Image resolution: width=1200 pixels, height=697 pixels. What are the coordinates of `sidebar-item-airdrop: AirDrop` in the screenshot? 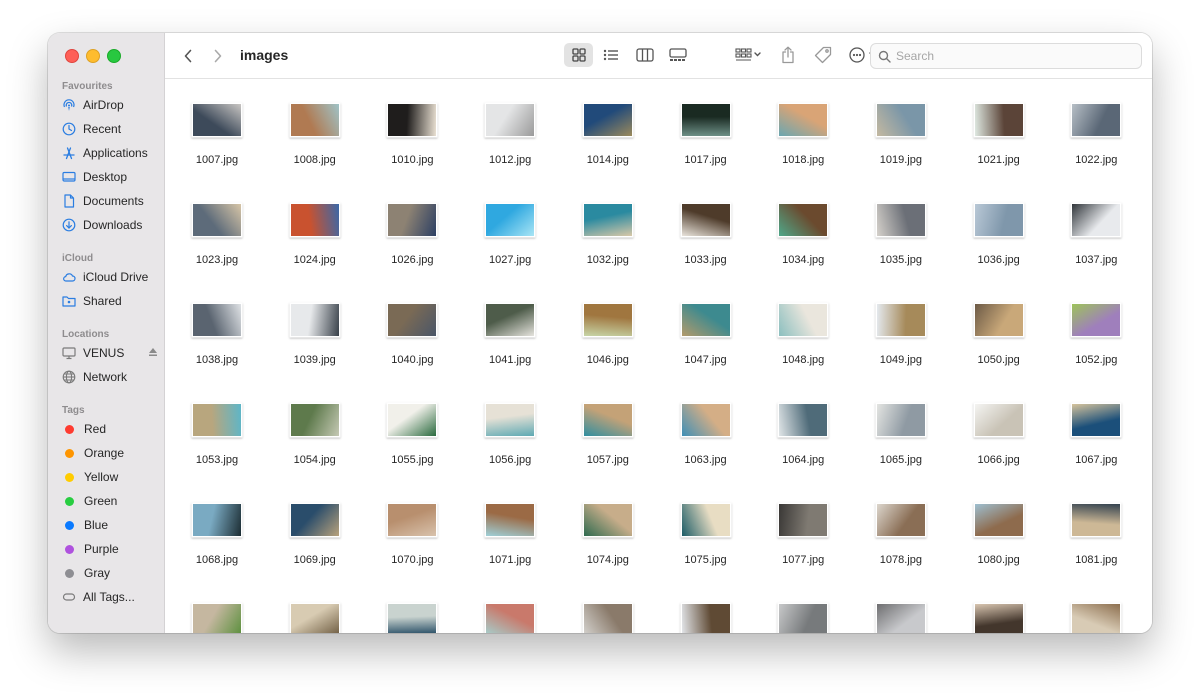 It's located at (93, 105).